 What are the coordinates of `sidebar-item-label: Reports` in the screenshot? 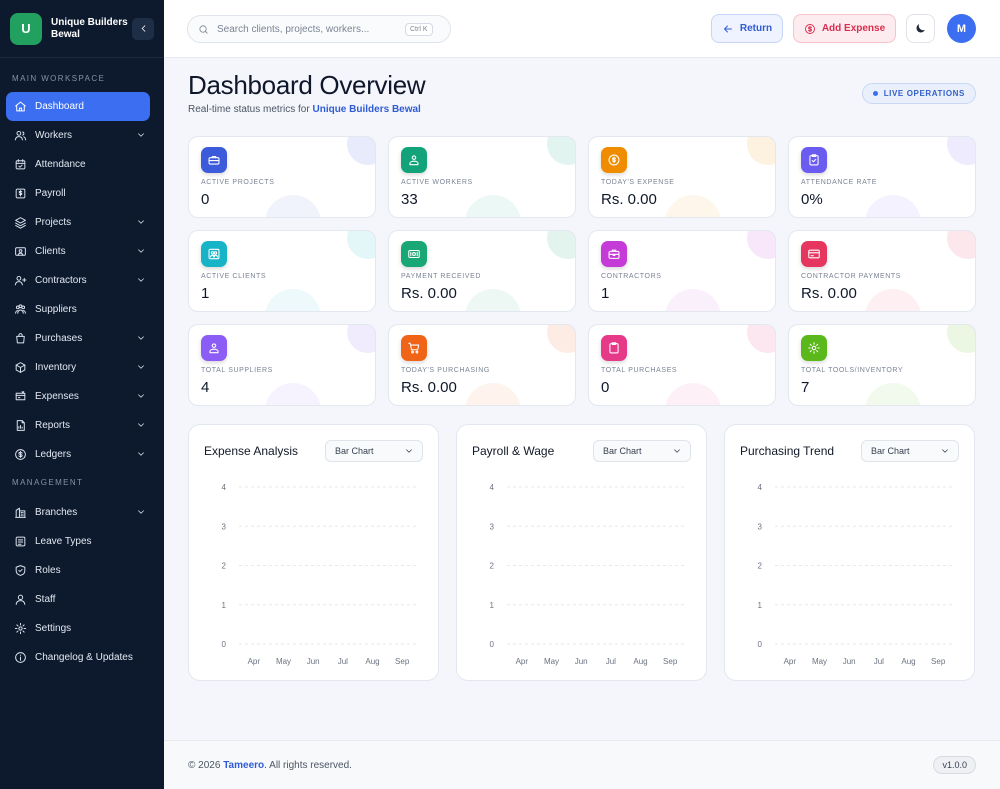 It's located at (53, 425).